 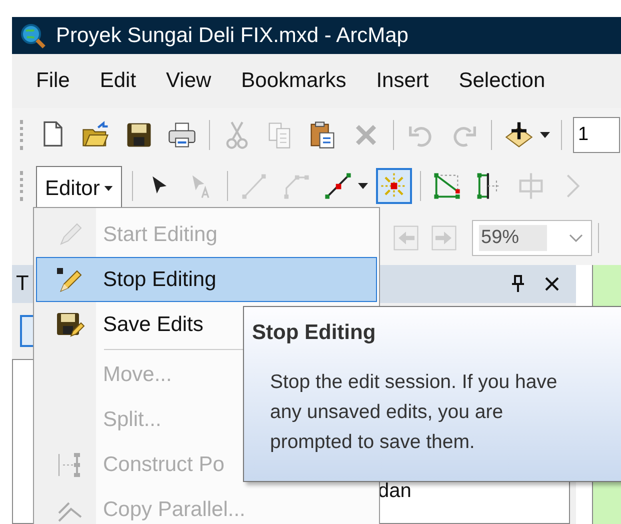 I want to click on pin-icon, so click(x=518, y=284).